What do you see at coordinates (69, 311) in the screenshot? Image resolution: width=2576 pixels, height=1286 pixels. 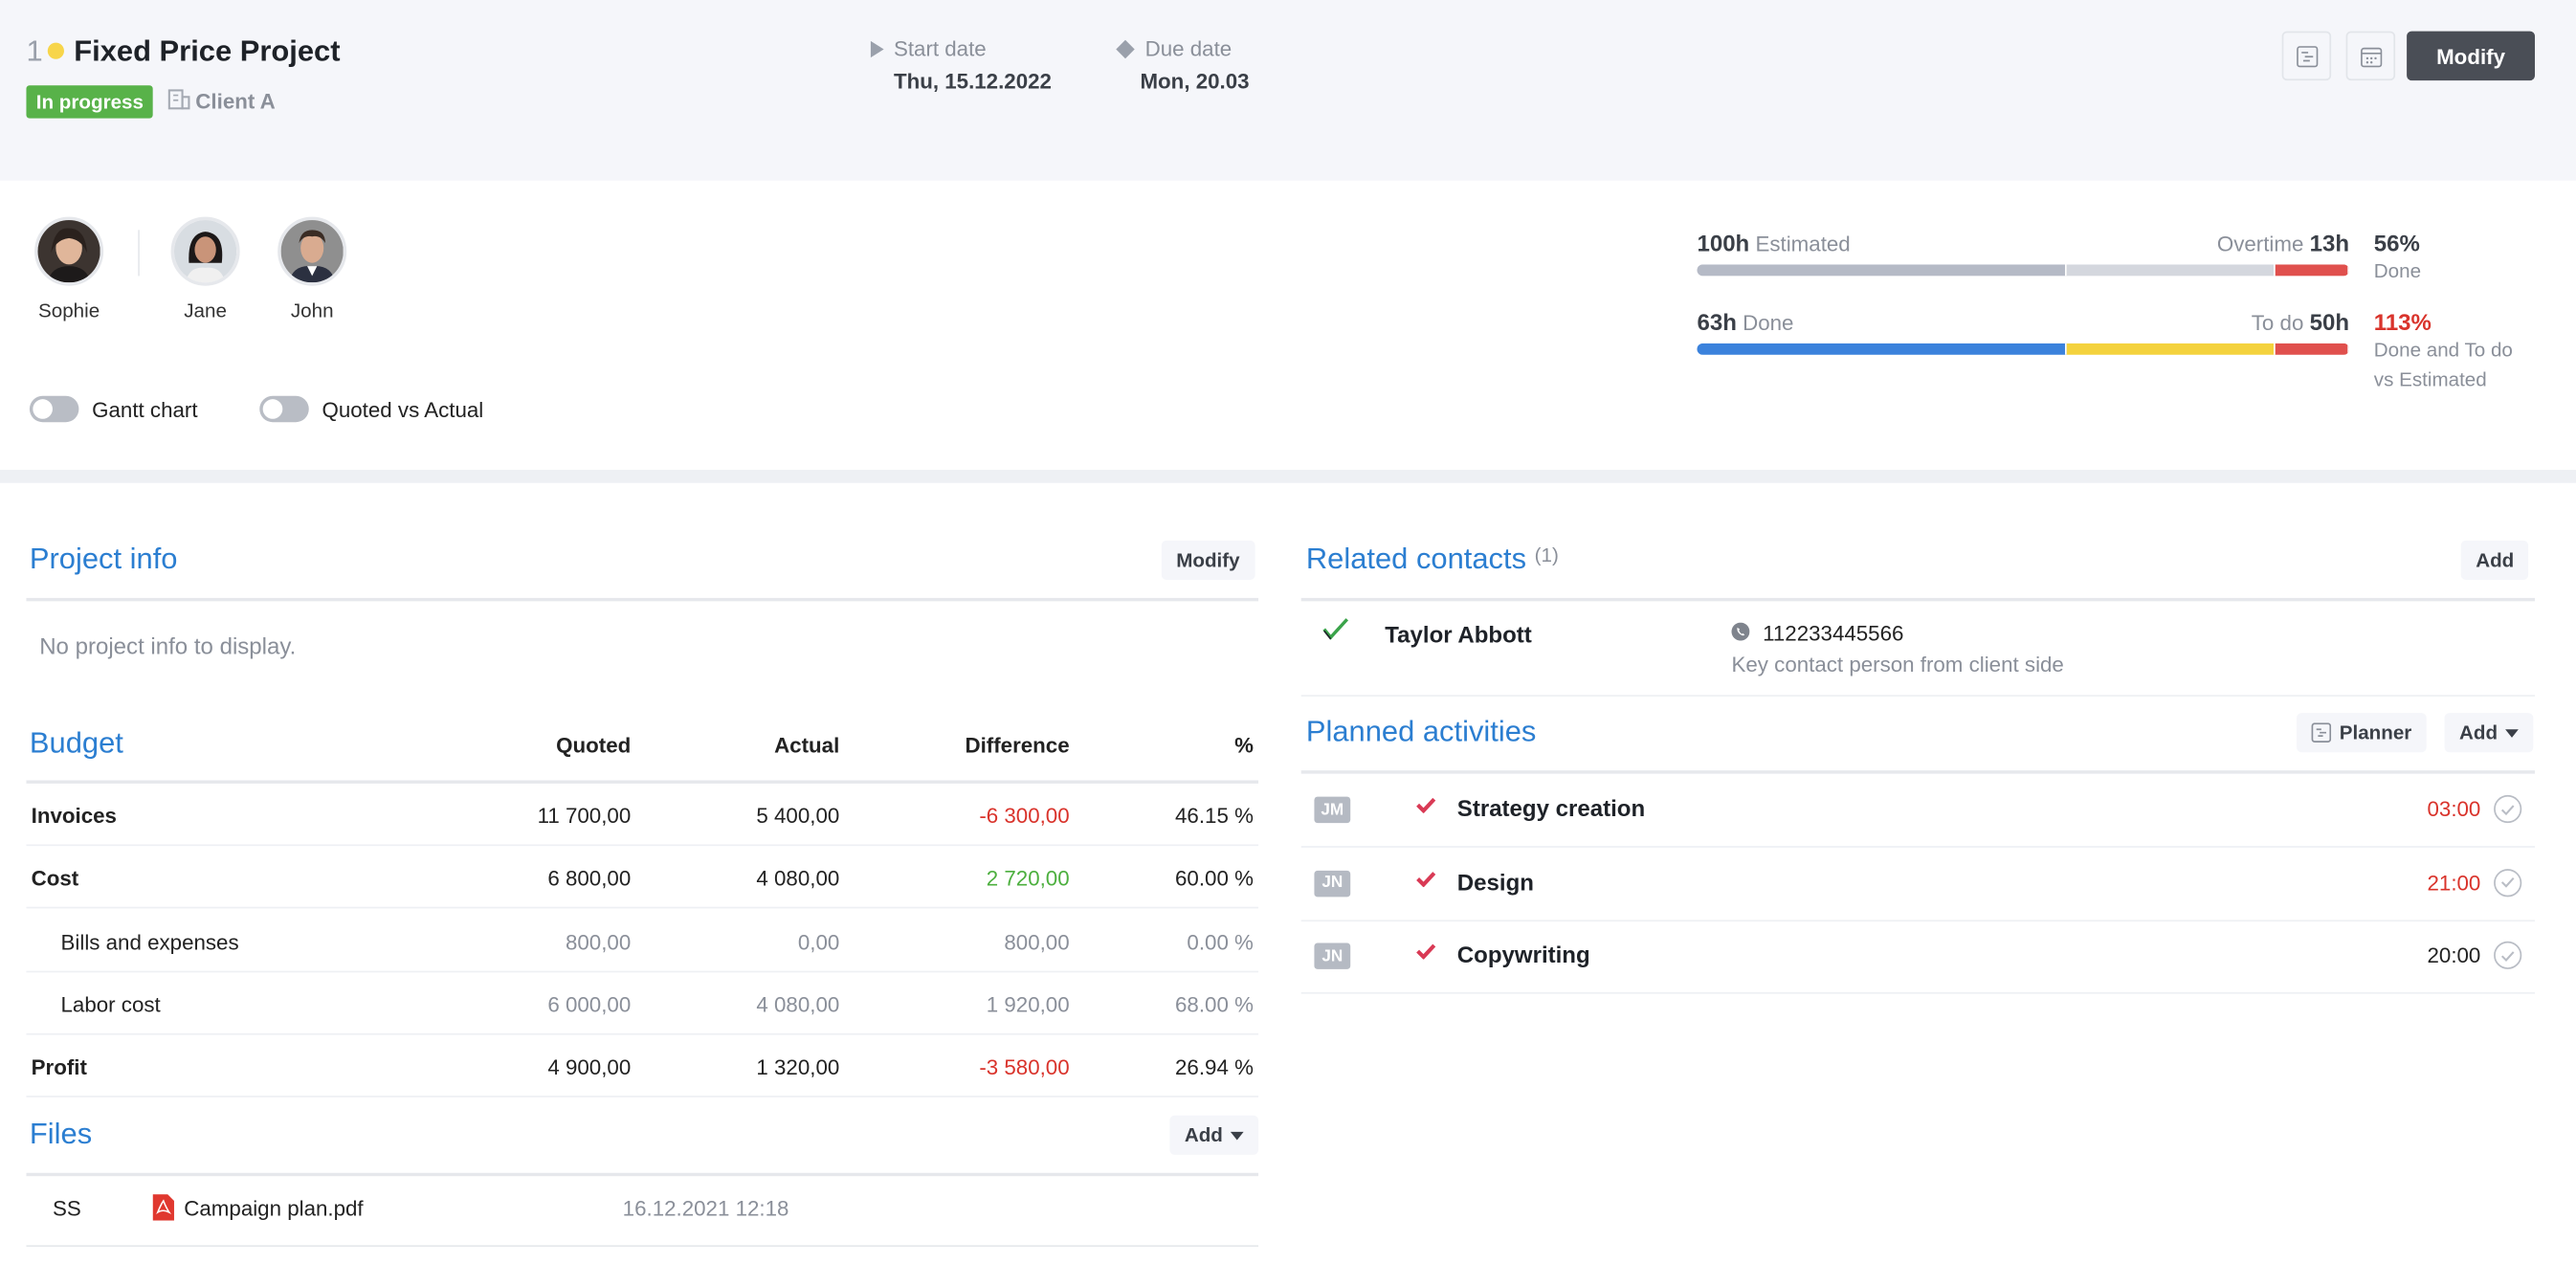 I see `member-name: Sophie` at bounding box center [69, 311].